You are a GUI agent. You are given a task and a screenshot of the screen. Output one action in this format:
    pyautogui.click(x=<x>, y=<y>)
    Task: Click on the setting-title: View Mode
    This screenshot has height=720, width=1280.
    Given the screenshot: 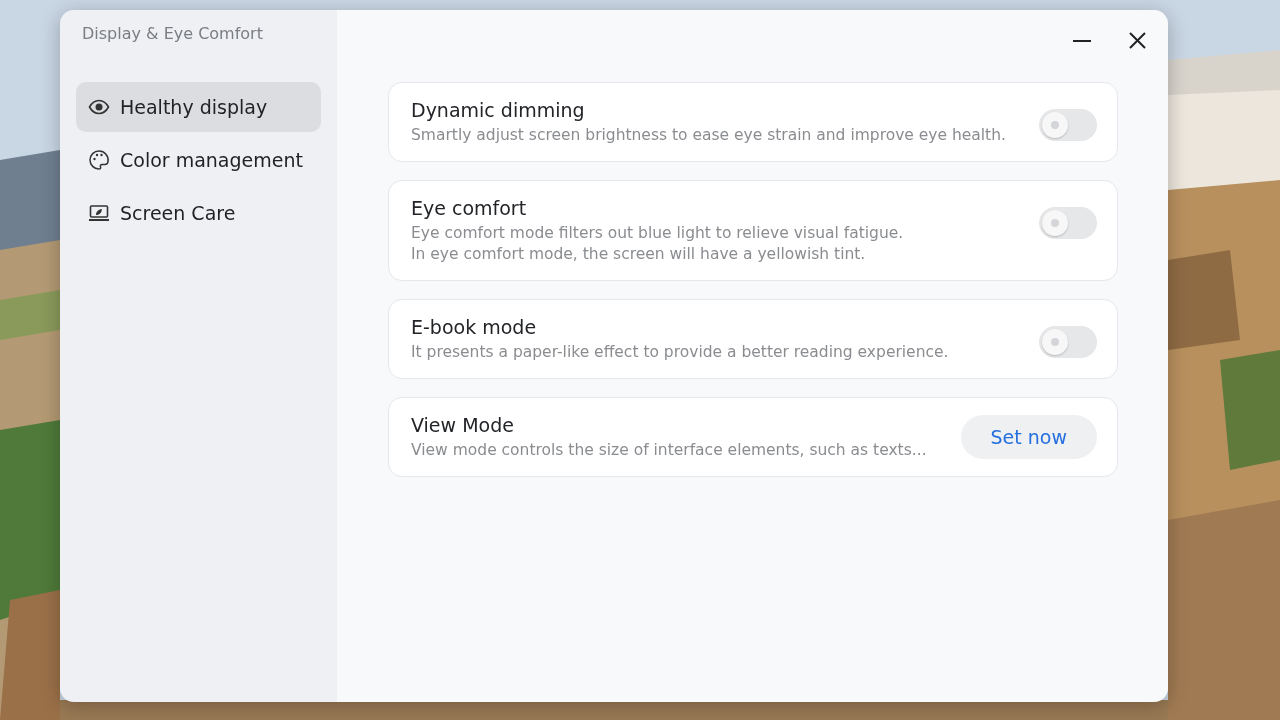 What is the action you would take?
    pyautogui.click(x=463, y=425)
    